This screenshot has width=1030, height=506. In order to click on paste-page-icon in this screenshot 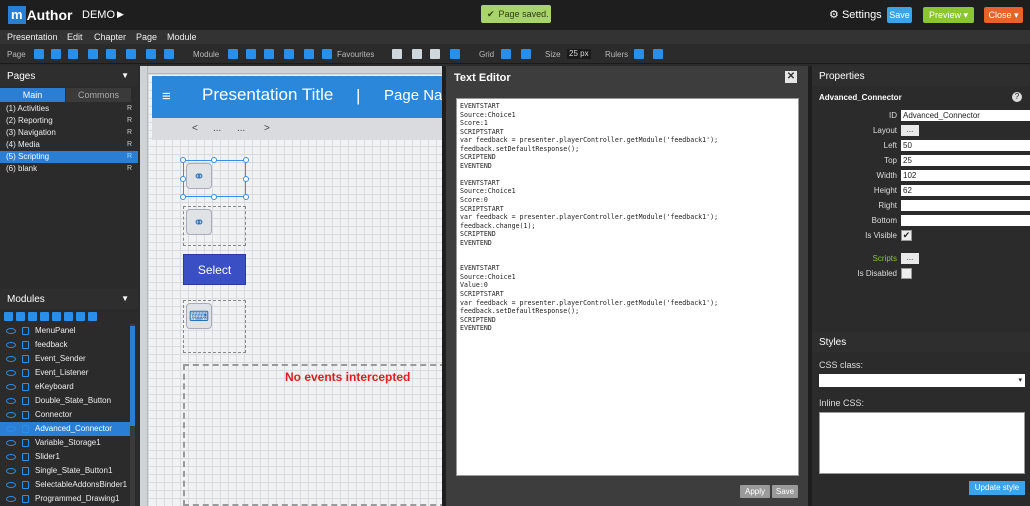, I will do `click(111, 54)`.